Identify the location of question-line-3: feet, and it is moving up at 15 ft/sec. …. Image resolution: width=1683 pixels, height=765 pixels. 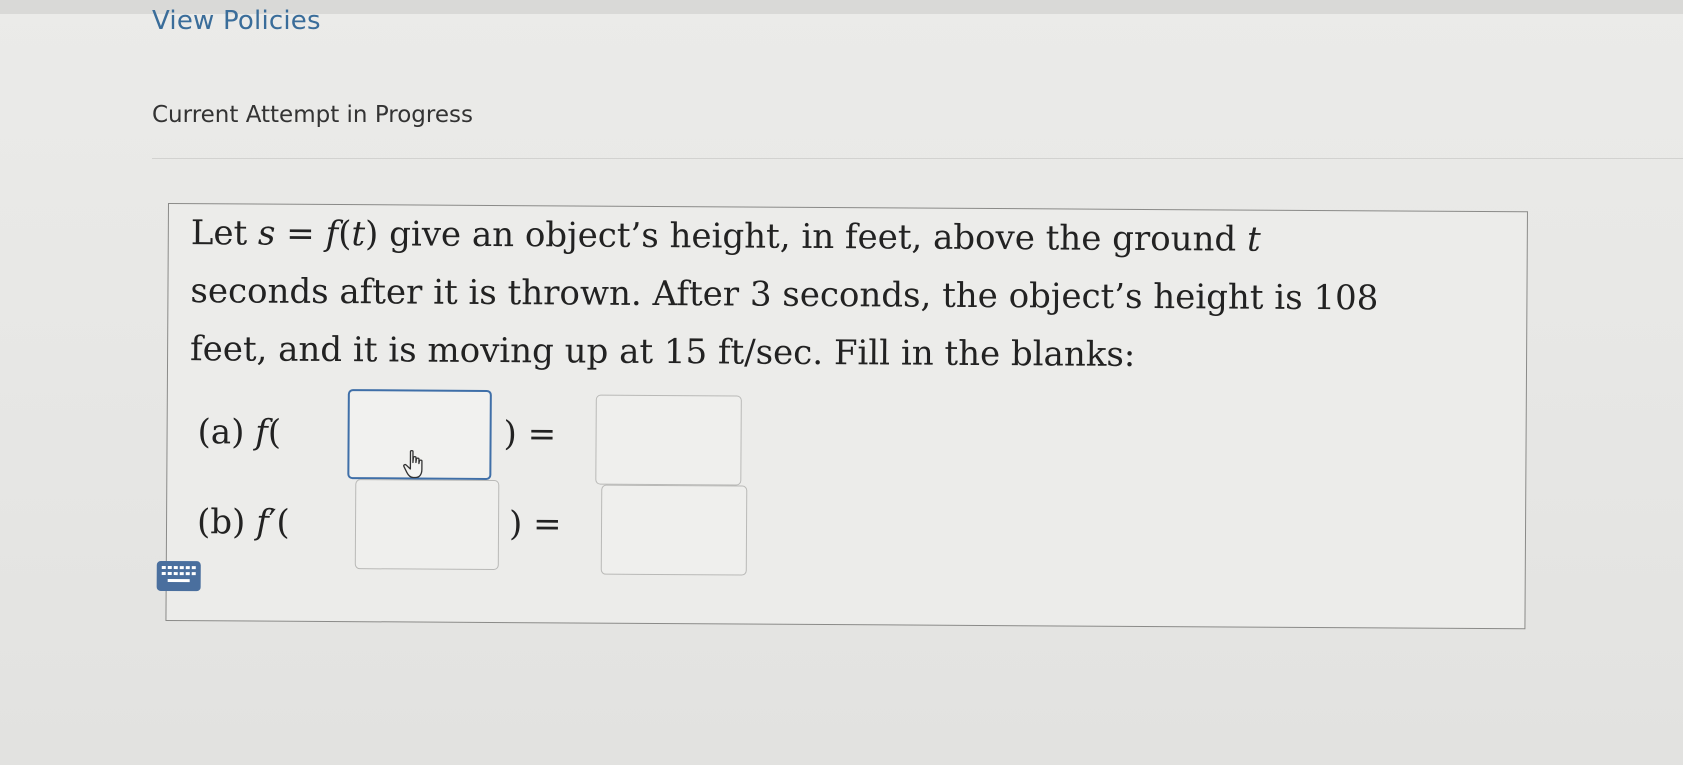
(662, 352).